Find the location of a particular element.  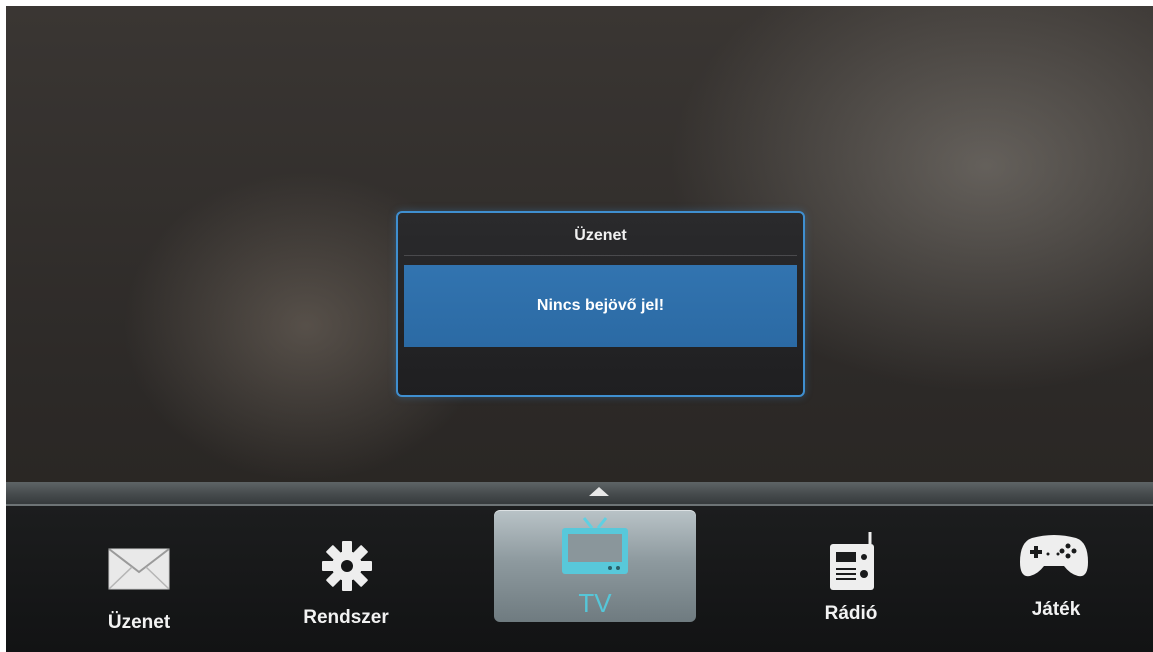

dialog-title: Üzenet is located at coordinates (600, 235).